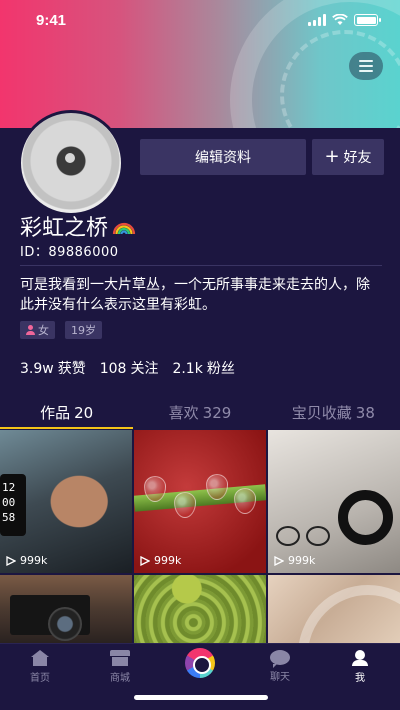  What do you see at coordinates (37, 369) in the screenshot?
I see `stat-likes-value: 3.9w` at bounding box center [37, 369].